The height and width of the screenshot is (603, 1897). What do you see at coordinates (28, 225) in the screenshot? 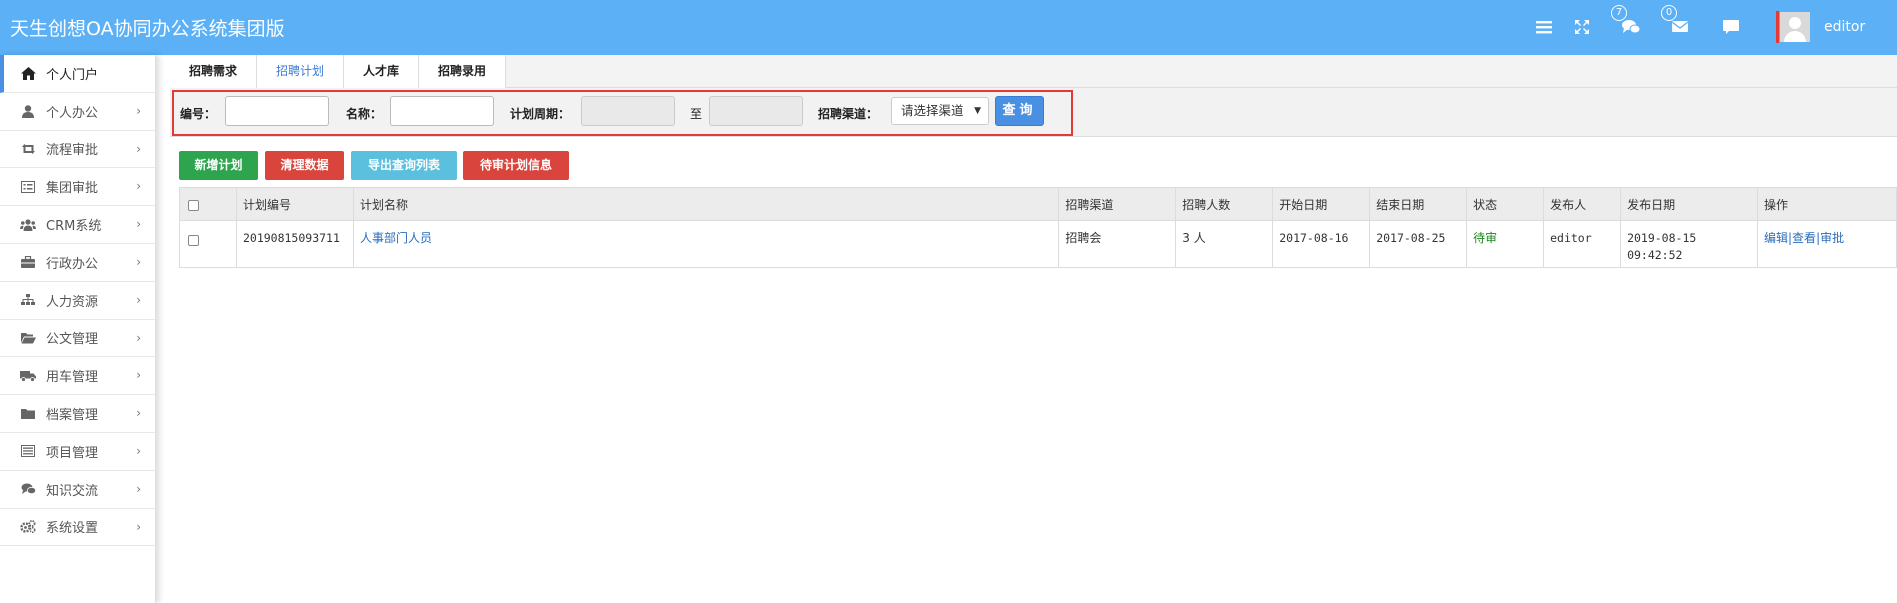
I see `group-icon` at bounding box center [28, 225].